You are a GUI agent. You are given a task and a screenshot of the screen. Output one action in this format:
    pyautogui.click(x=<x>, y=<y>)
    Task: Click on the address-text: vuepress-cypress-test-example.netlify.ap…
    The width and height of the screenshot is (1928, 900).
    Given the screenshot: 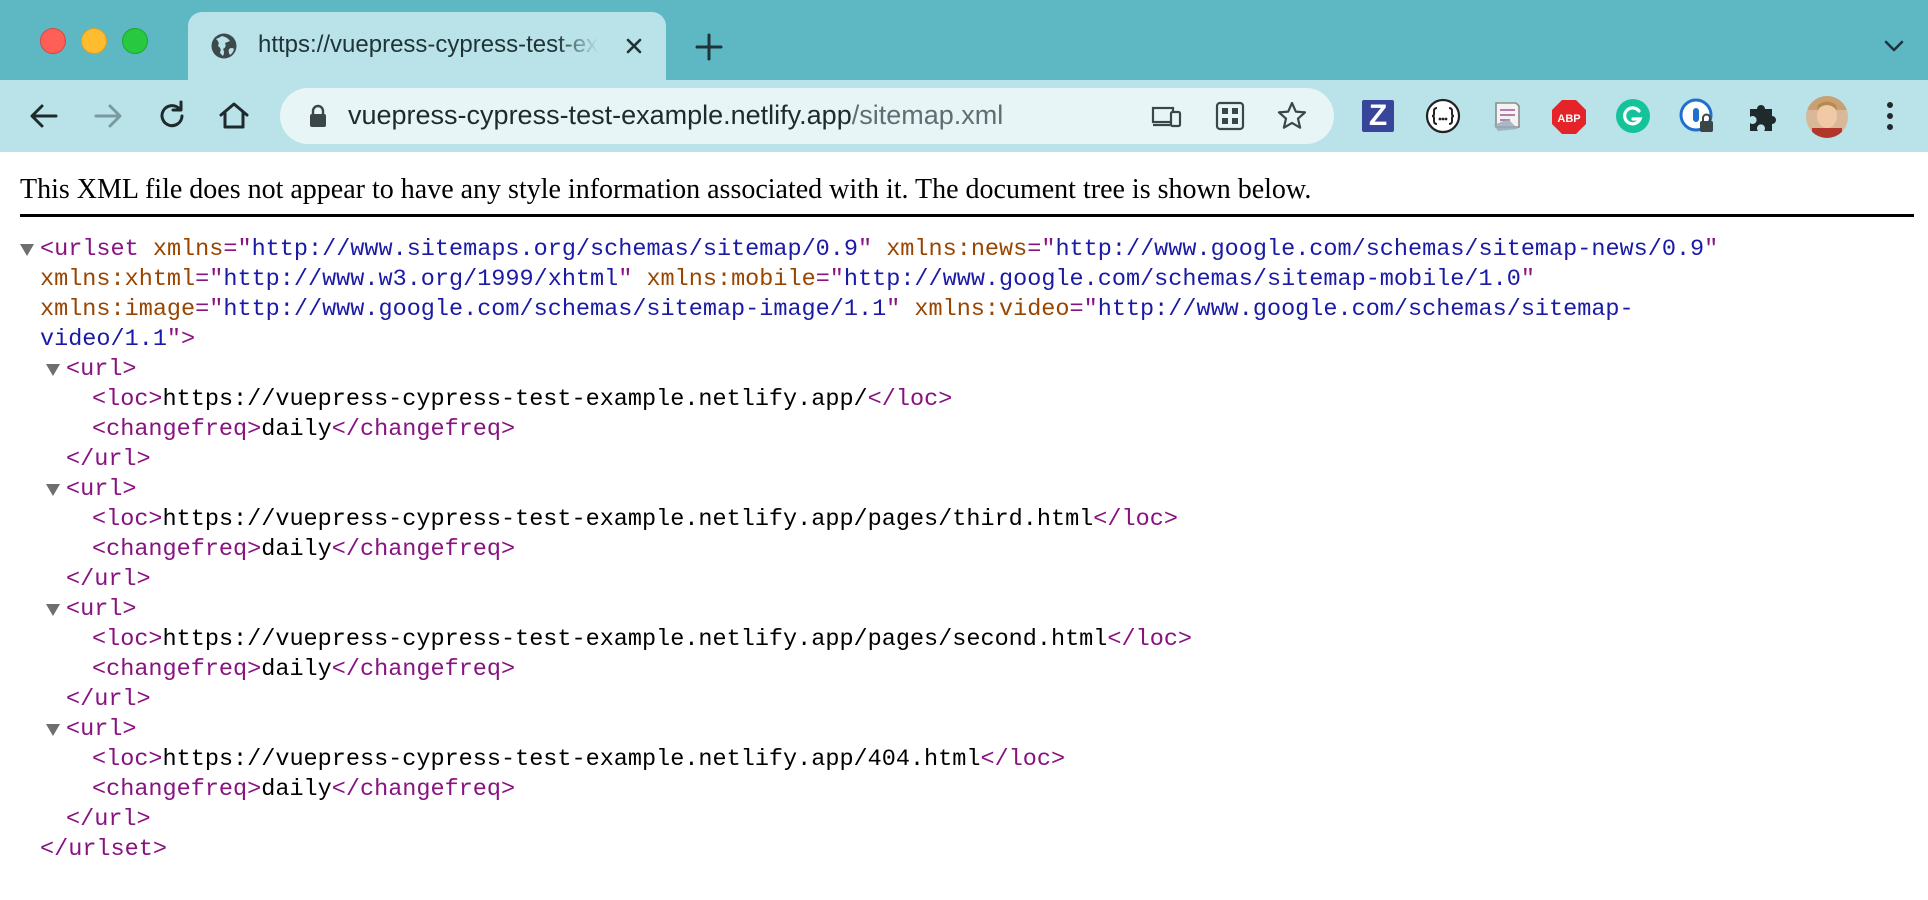 What is the action you would take?
    pyautogui.click(x=675, y=115)
    